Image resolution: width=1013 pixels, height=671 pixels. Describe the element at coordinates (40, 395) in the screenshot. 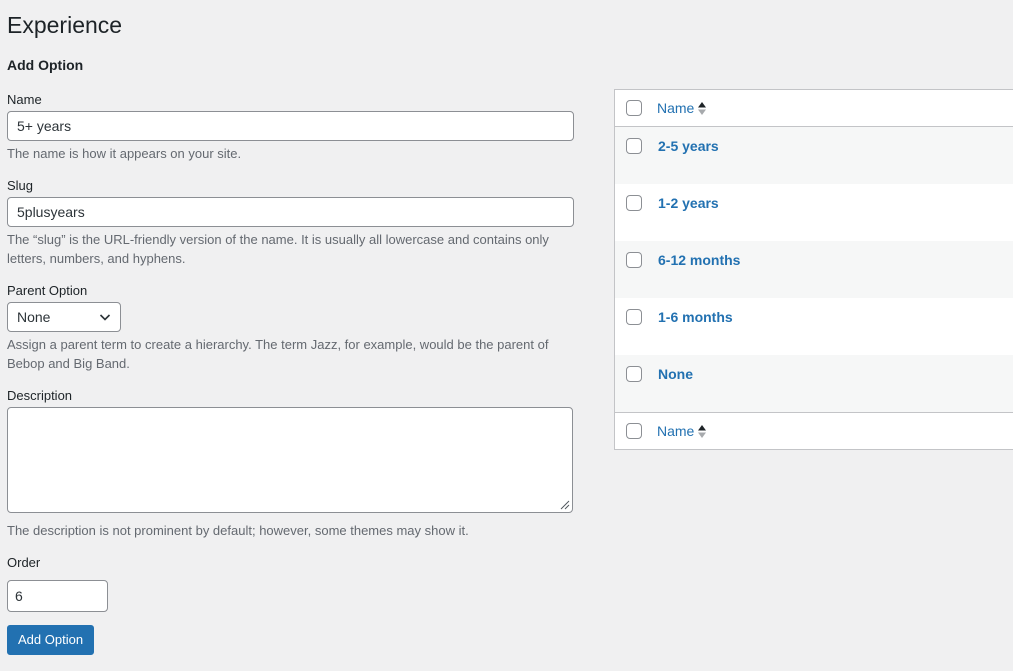

I see `description-label: Description` at that location.